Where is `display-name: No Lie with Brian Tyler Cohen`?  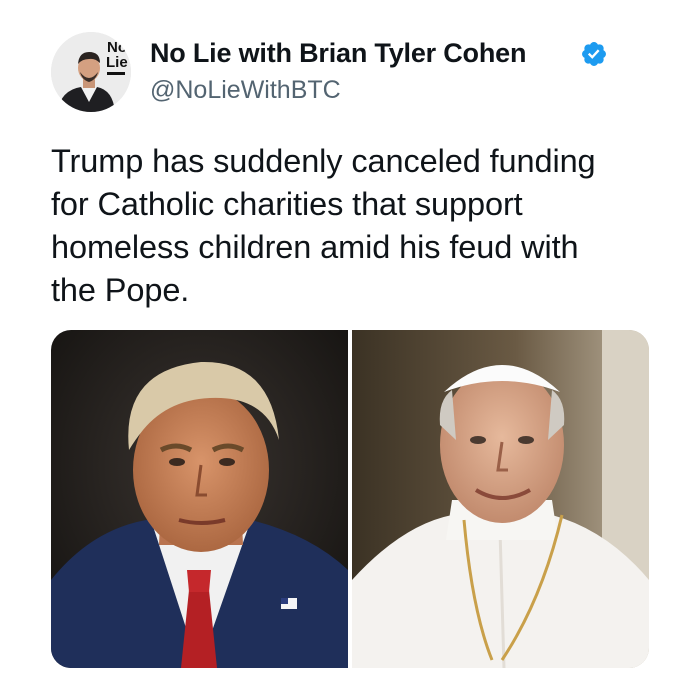 display-name: No Lie with Brian Tyler Cohen is located at coordinates (338, 53).